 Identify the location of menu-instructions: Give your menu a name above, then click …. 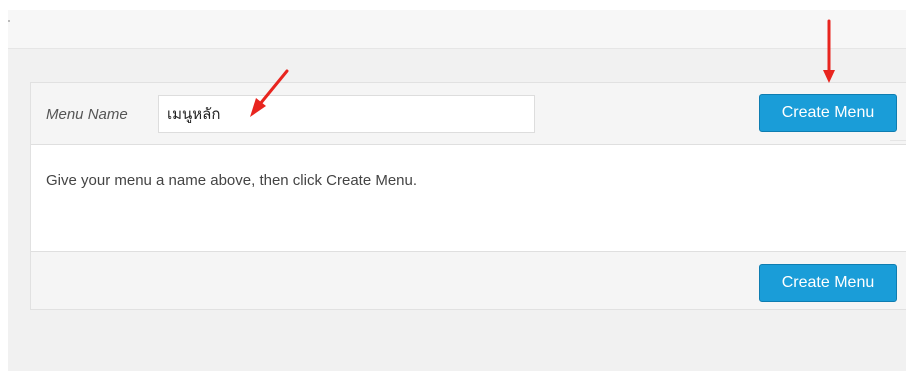
(232, 180).